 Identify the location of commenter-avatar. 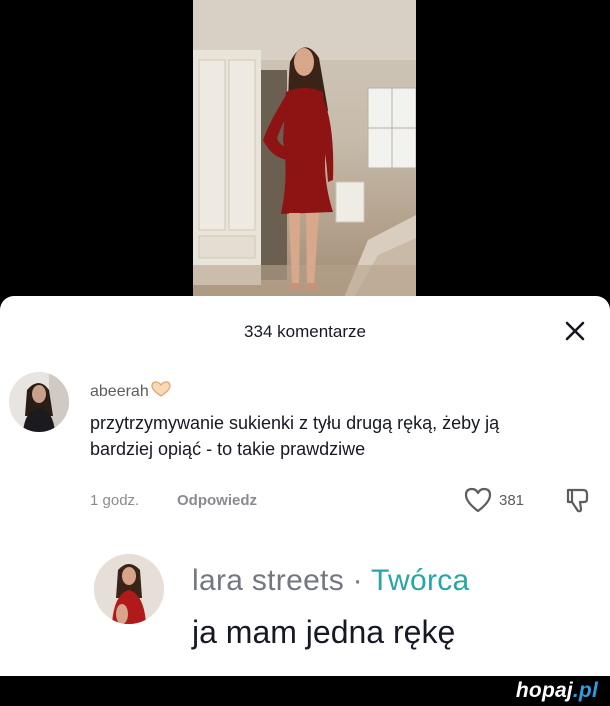
(39, 402).